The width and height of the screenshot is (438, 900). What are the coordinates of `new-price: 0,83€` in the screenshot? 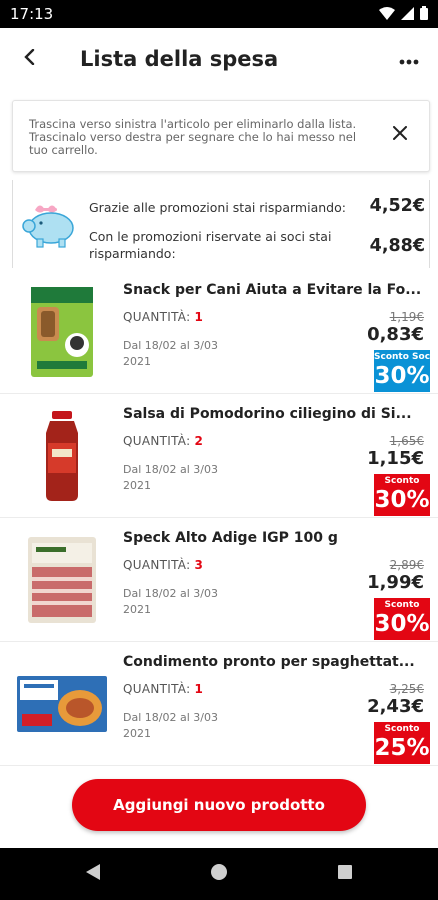 It's located at (395, 334).